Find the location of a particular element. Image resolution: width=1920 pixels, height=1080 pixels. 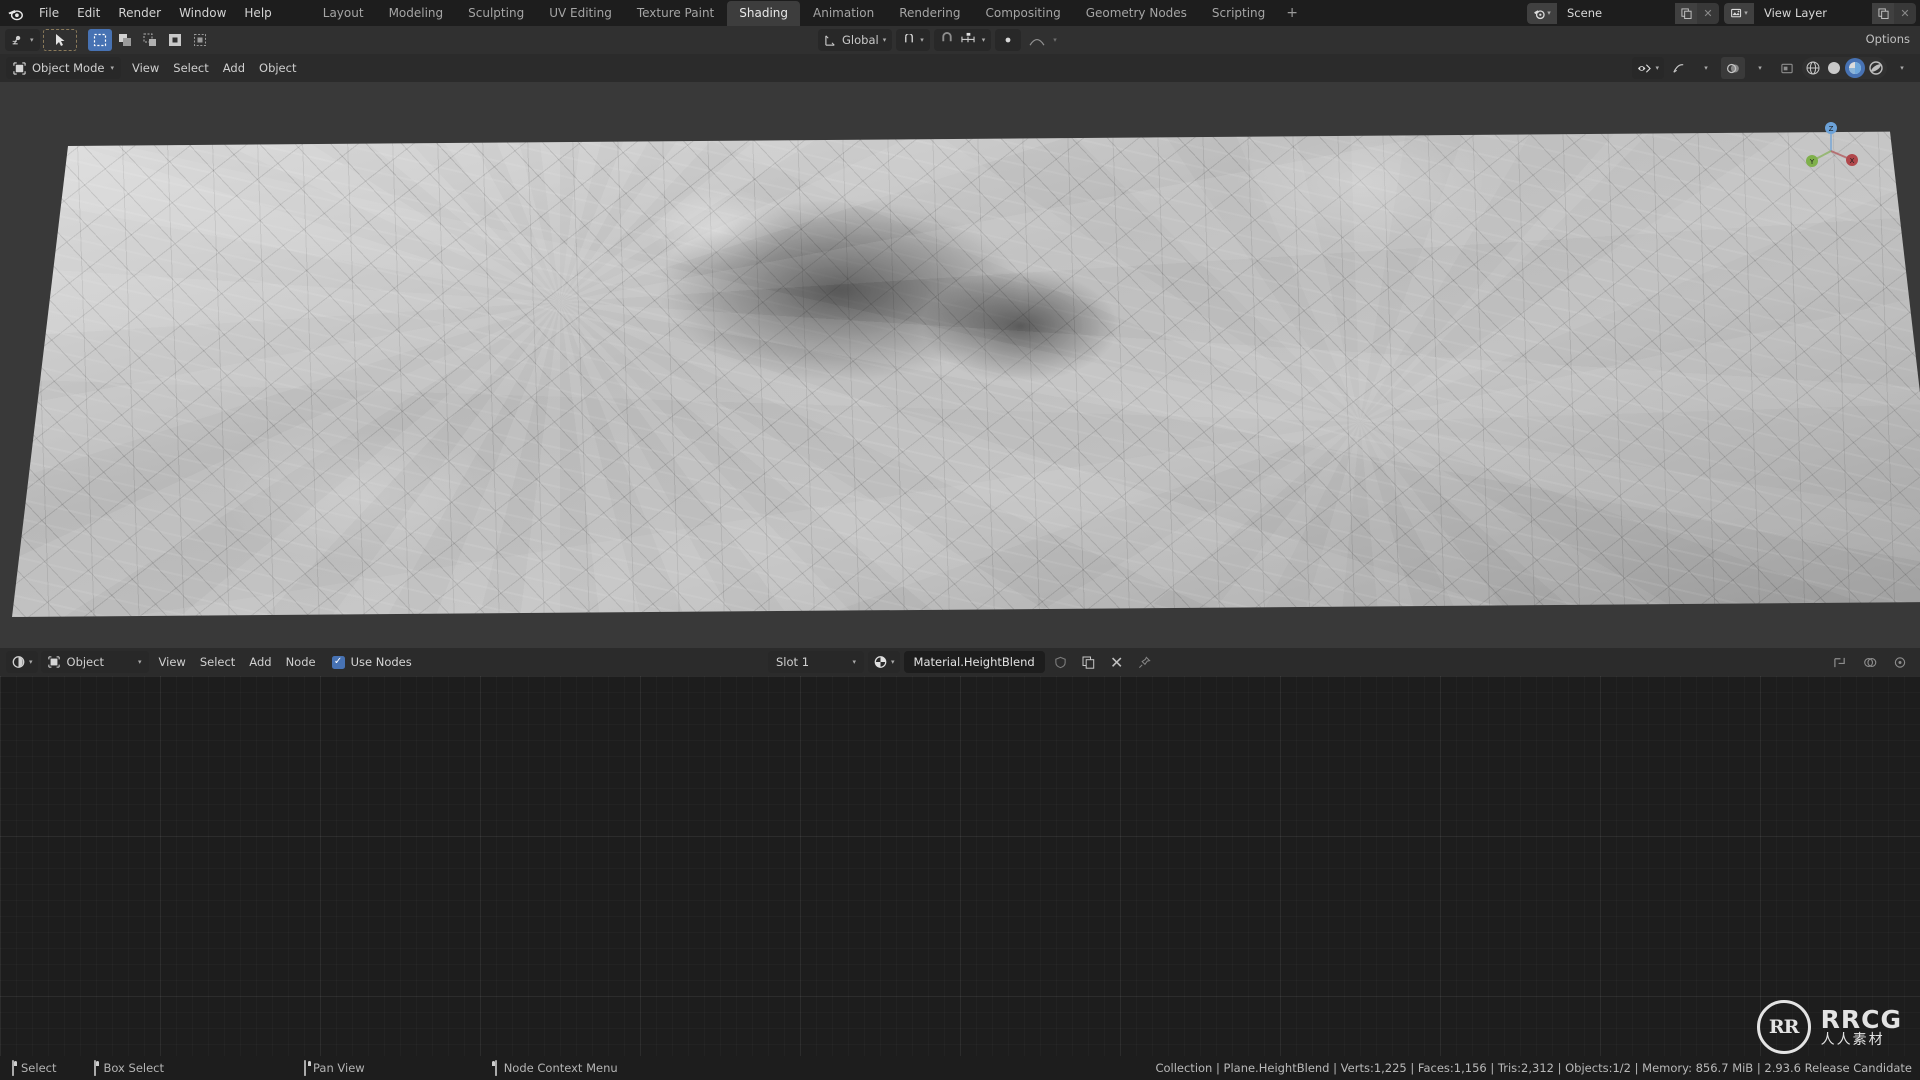

overlays-icon is located at coordinates (1679, 68).